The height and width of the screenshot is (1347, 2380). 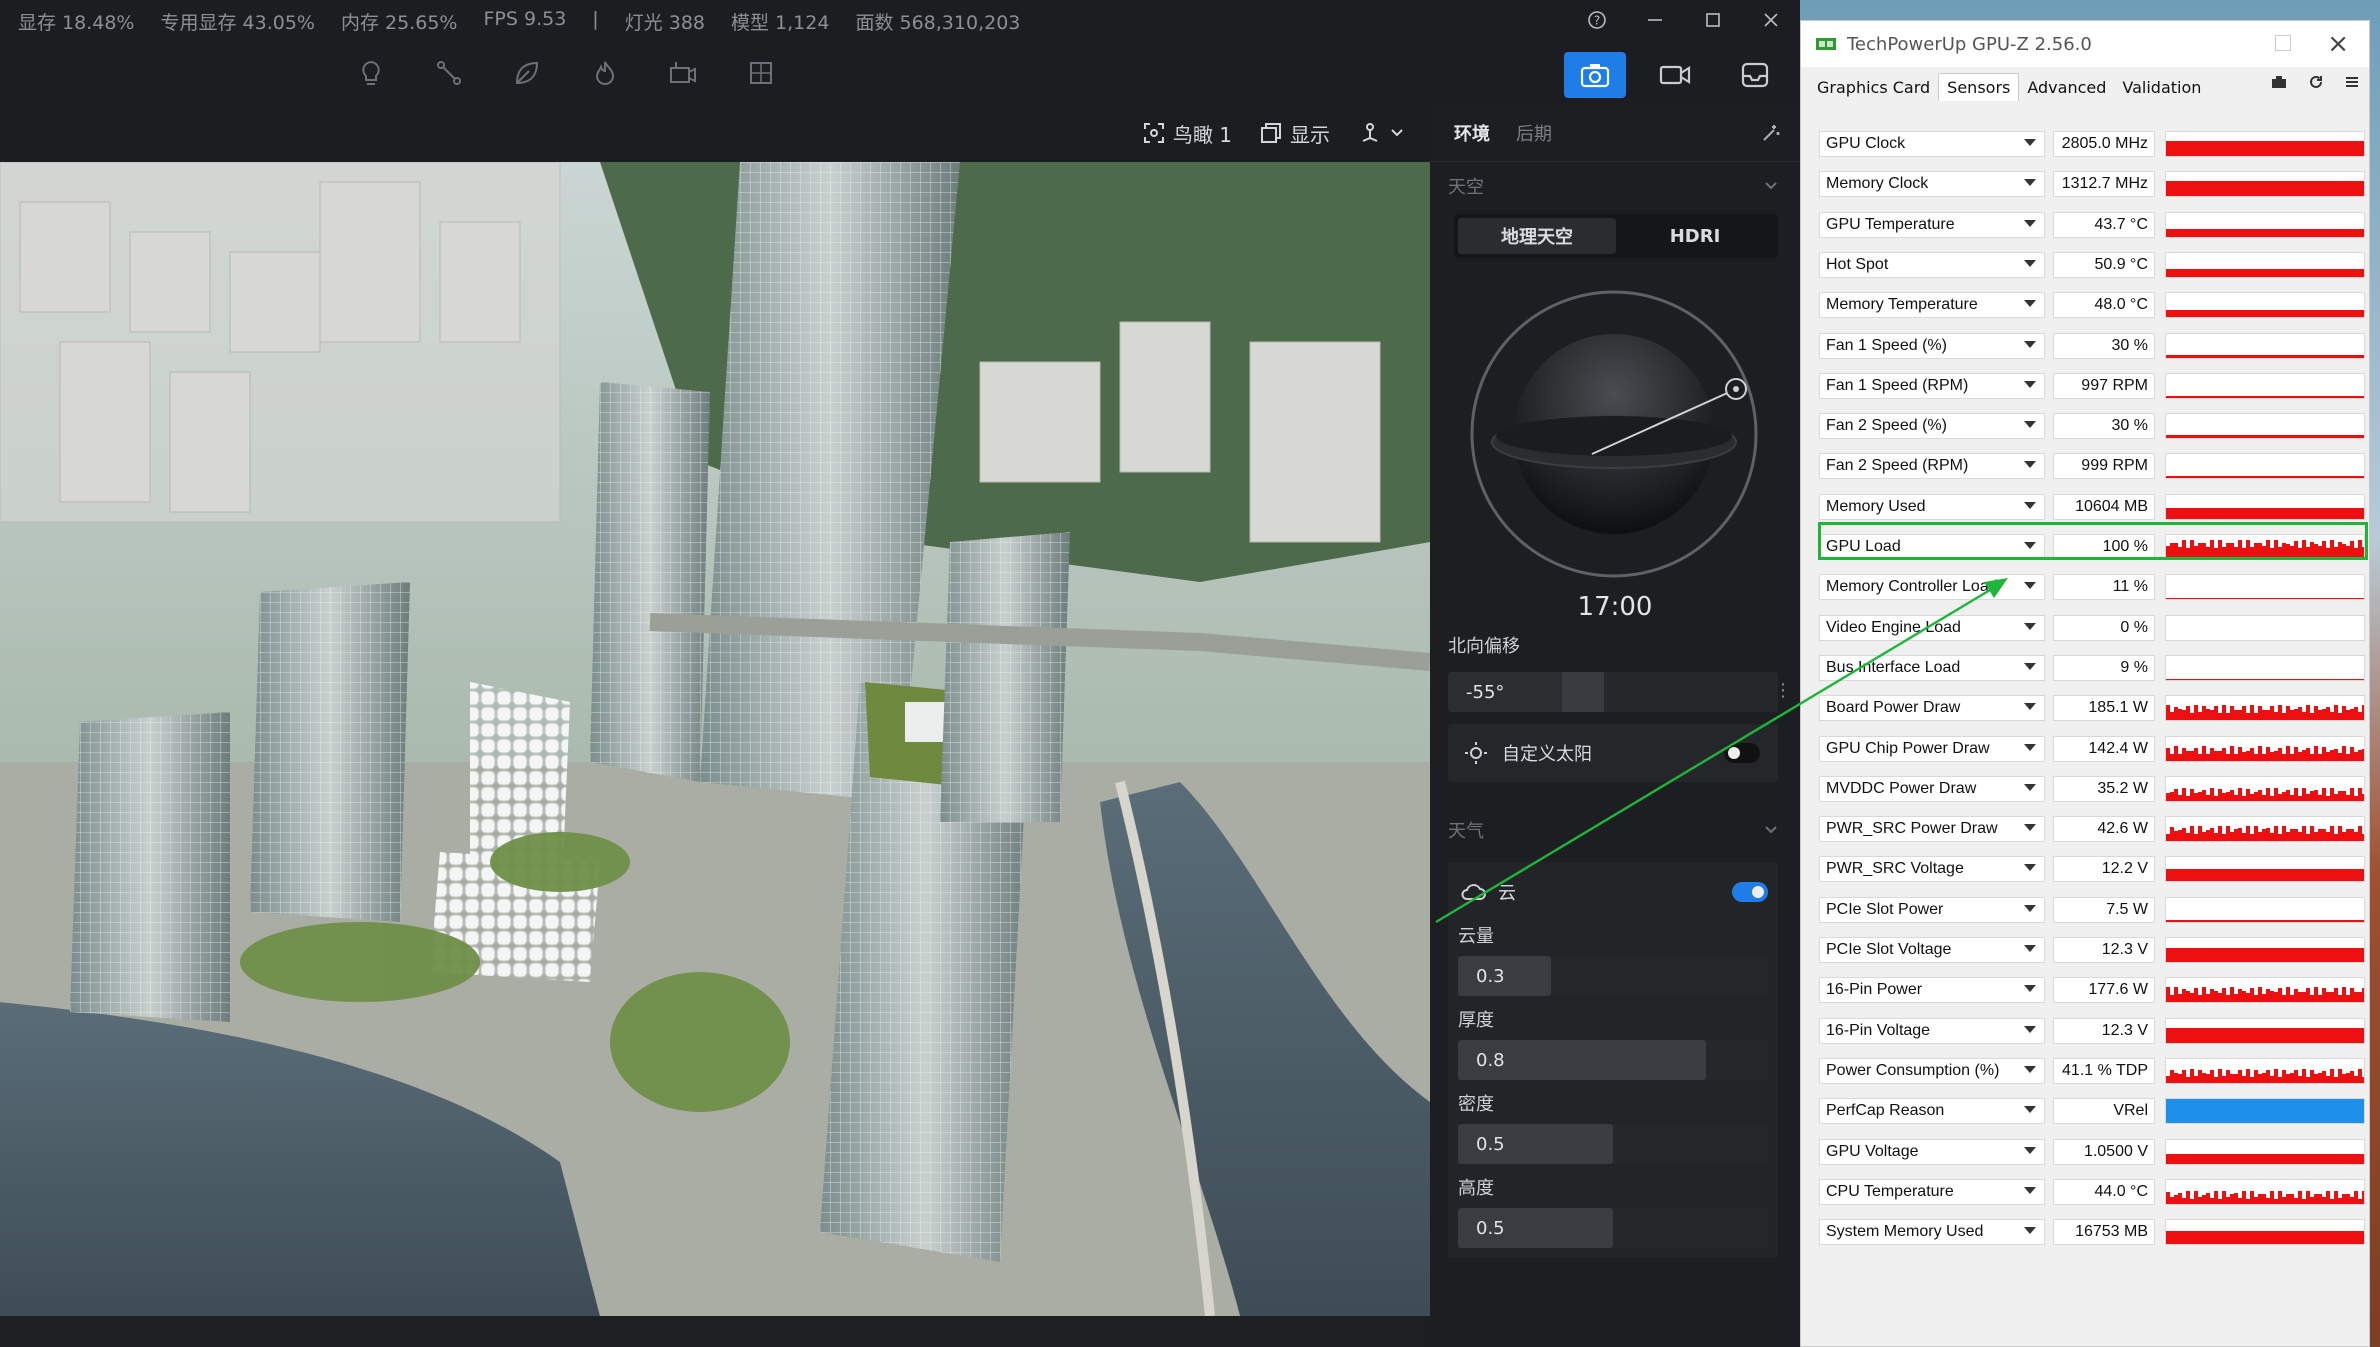 What do you see at coordinates (2316, 84) in the screenshot?
I see `refresh-icon` at bounding box center [2316, 84].